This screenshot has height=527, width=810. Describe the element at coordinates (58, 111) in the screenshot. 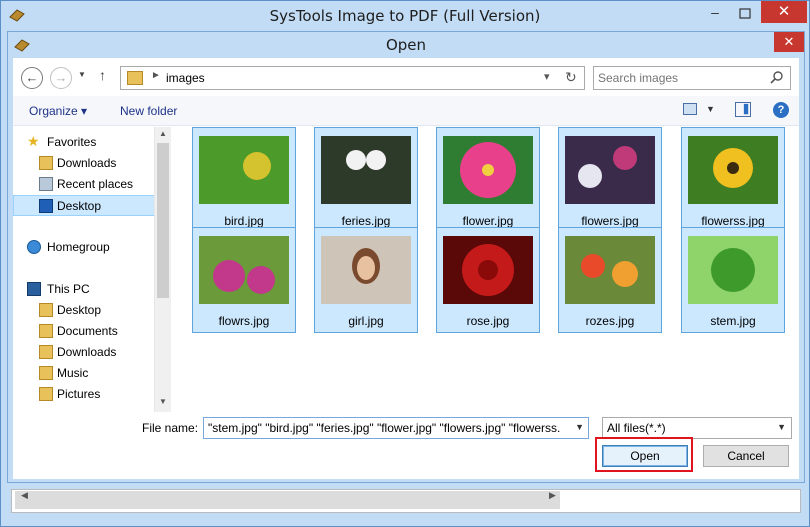

I see `organize-button: Organize ▾` at that location.